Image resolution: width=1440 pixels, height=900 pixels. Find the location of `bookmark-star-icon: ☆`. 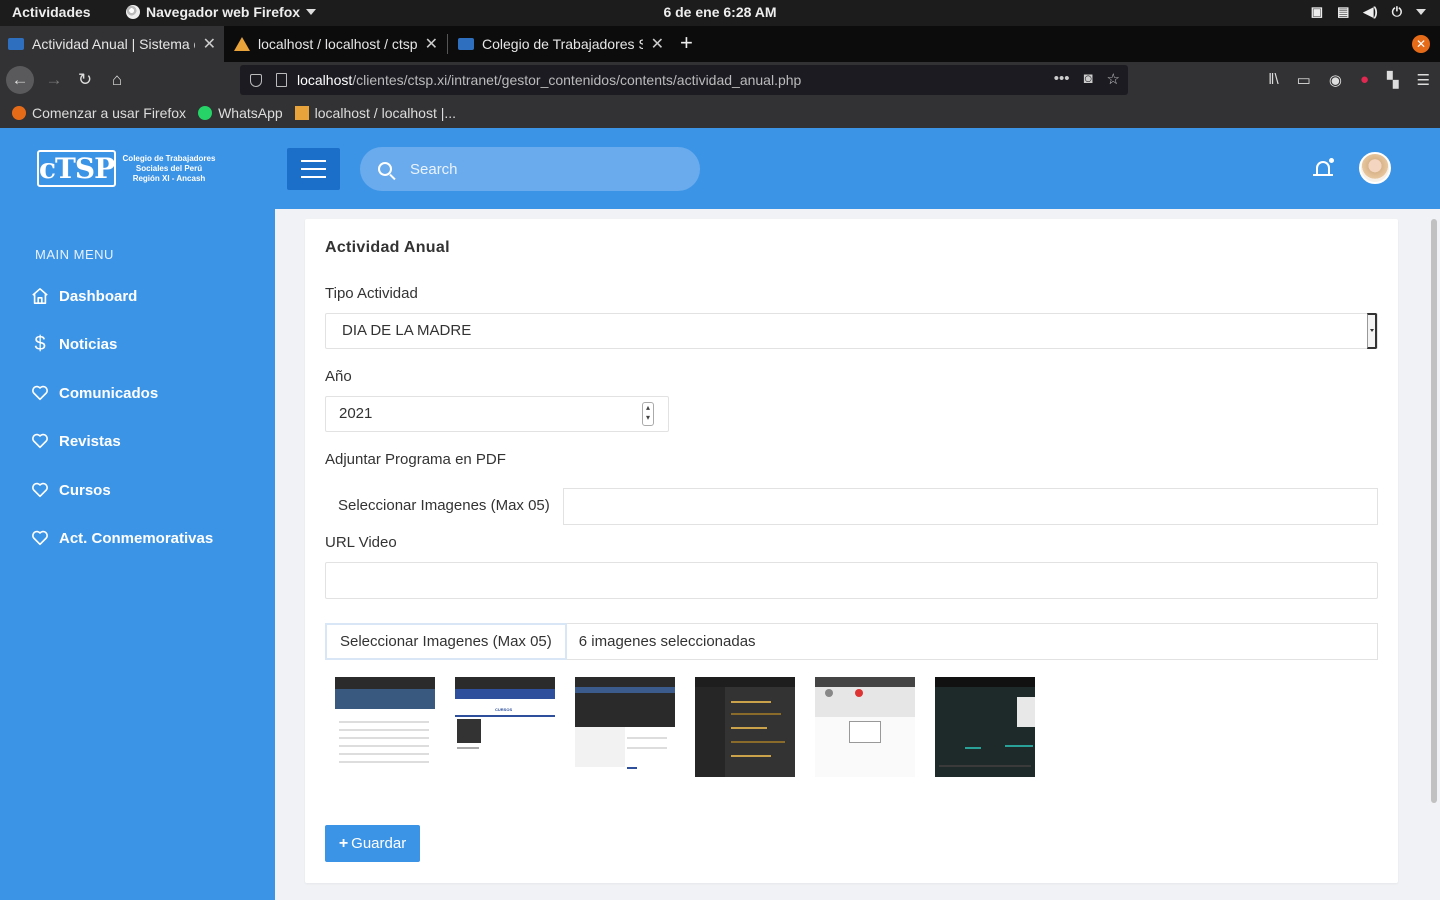

bookmark-star-icon: ☆ is located at coordinates (1113, 79).